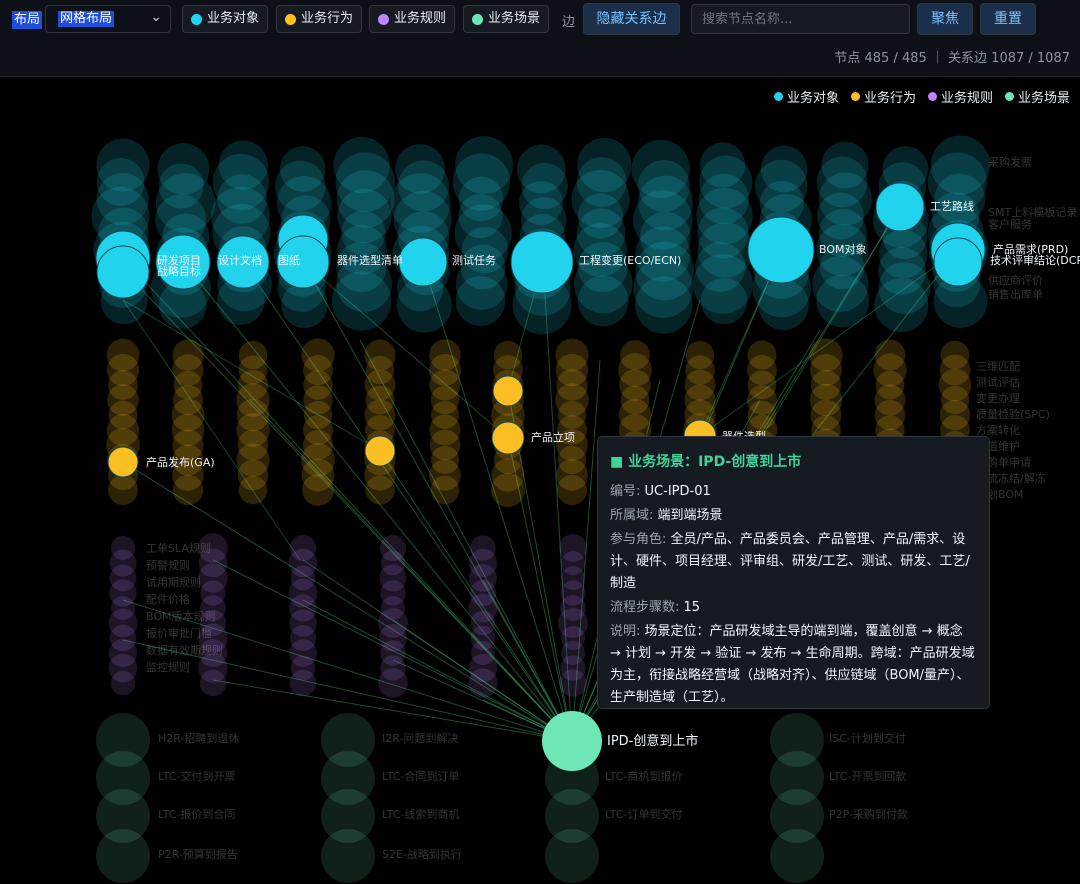 The height and width of the screenshot is (884, 1080). Describe the element at coordinates (196, 814) in the screenshot. I see `faded-node-label: LTC-报价到合同` at that location.